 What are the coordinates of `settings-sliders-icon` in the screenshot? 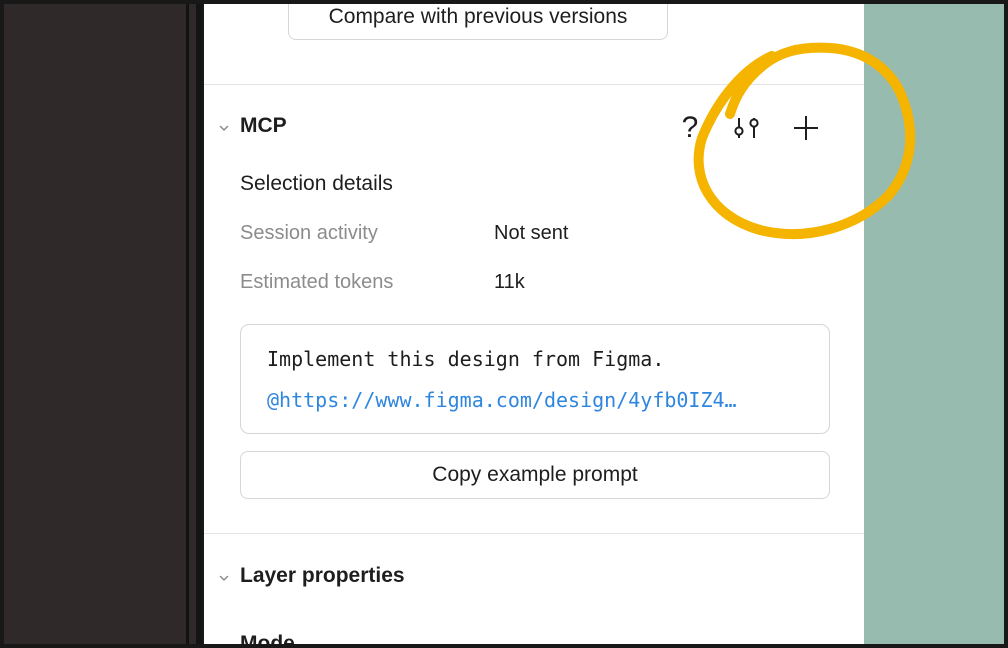 It's located at (748, 129).